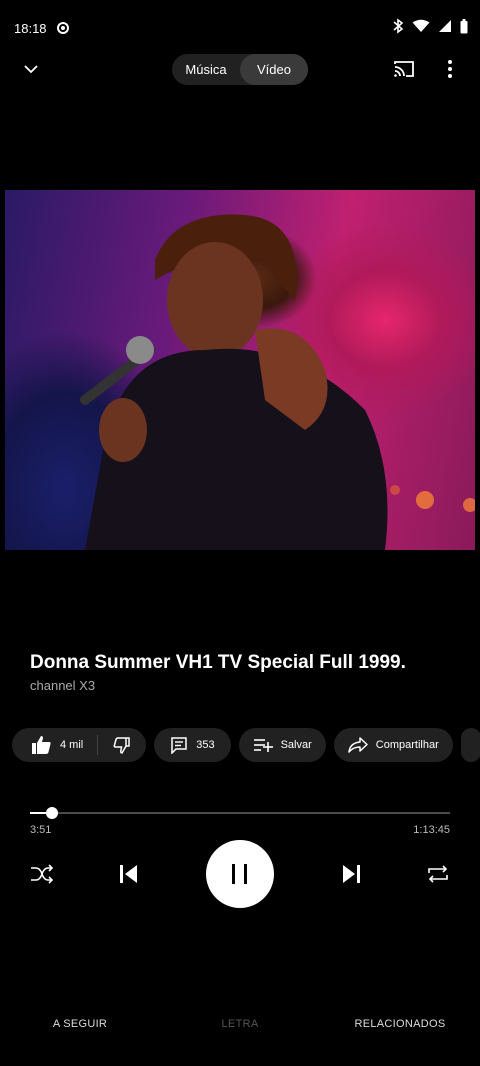  Describe the element at coordinates (450, 69) in the screenshot. I see `more-options-icon` at that location.